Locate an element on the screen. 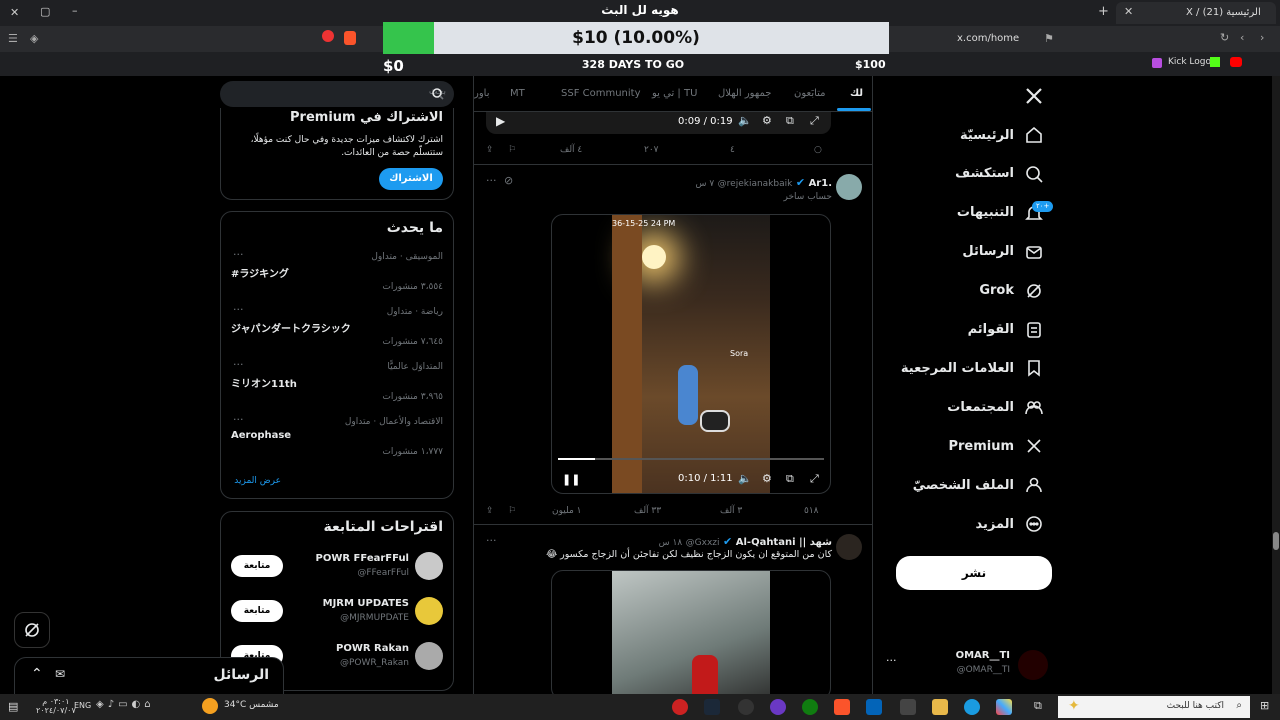 The image size is (1280, 720). tab-hilal: جمهور الهلال is located at coordinates (744, 93).